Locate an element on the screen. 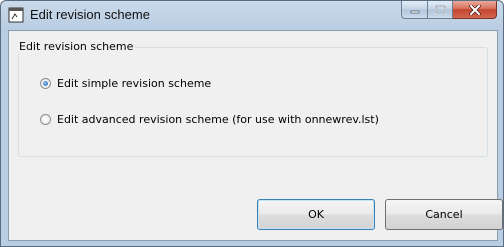  minimize-button is located at coordinates (414, 10).